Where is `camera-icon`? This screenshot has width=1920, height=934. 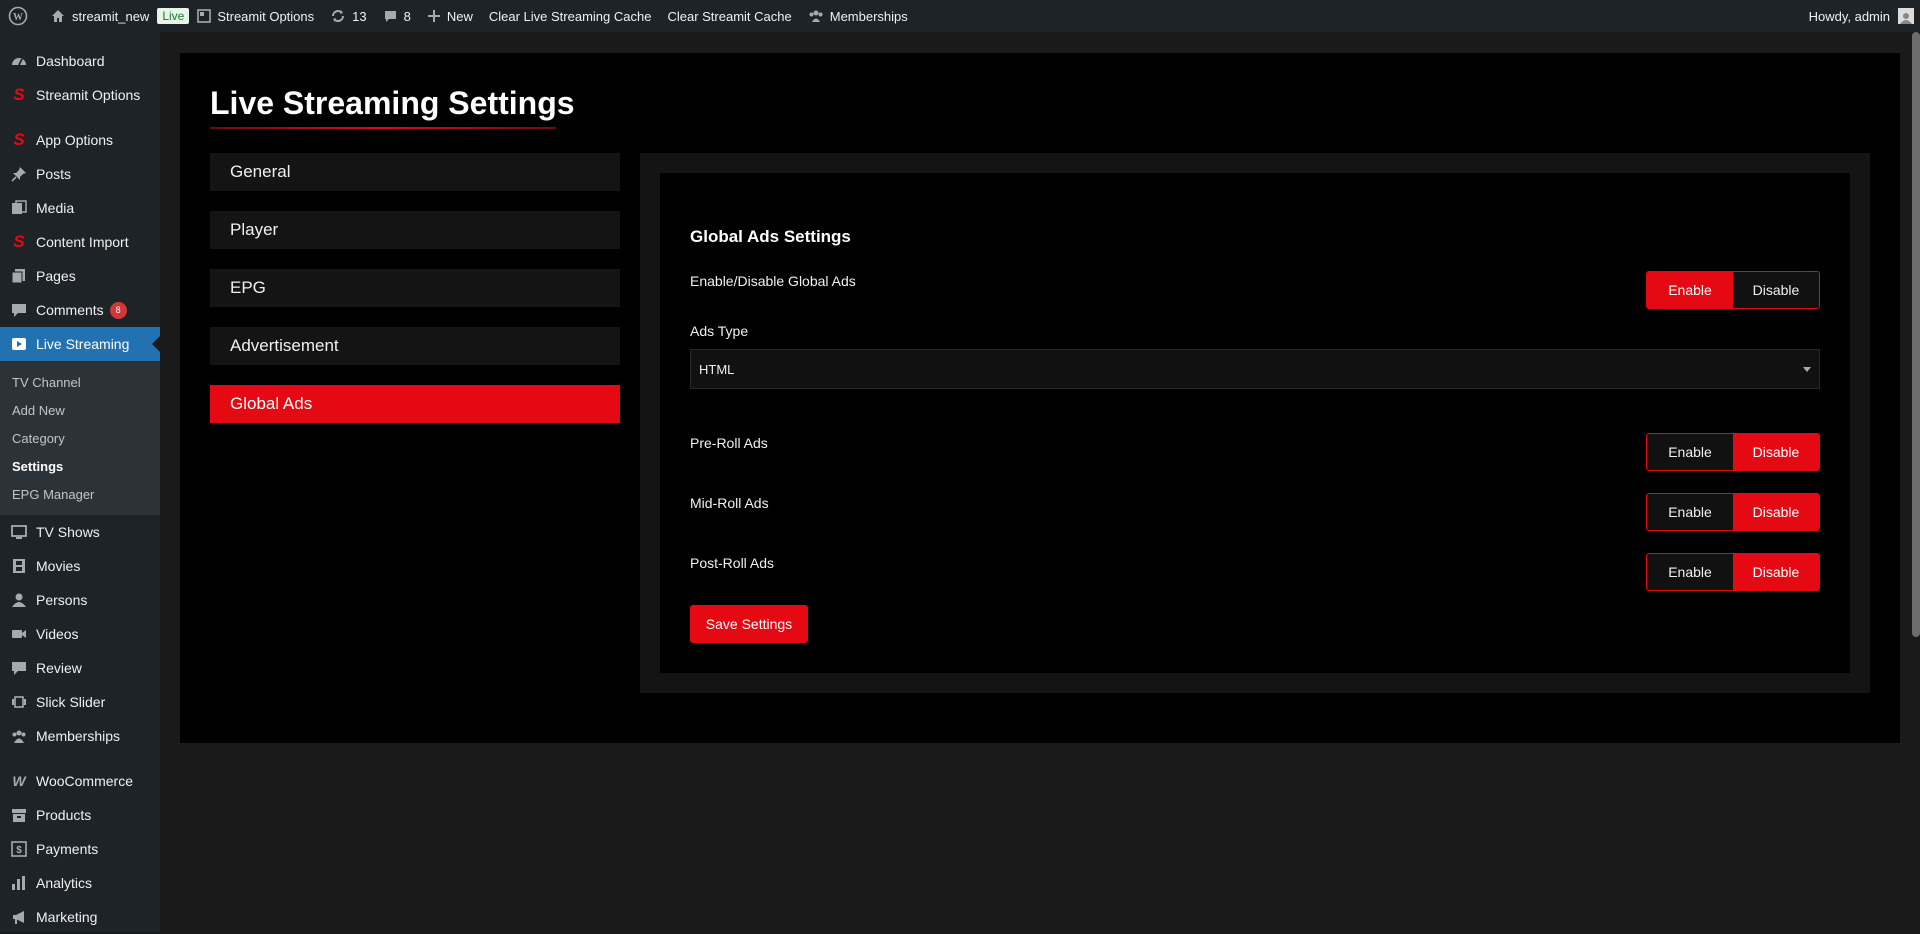 camera-icon is located at coordinates (19, 634).